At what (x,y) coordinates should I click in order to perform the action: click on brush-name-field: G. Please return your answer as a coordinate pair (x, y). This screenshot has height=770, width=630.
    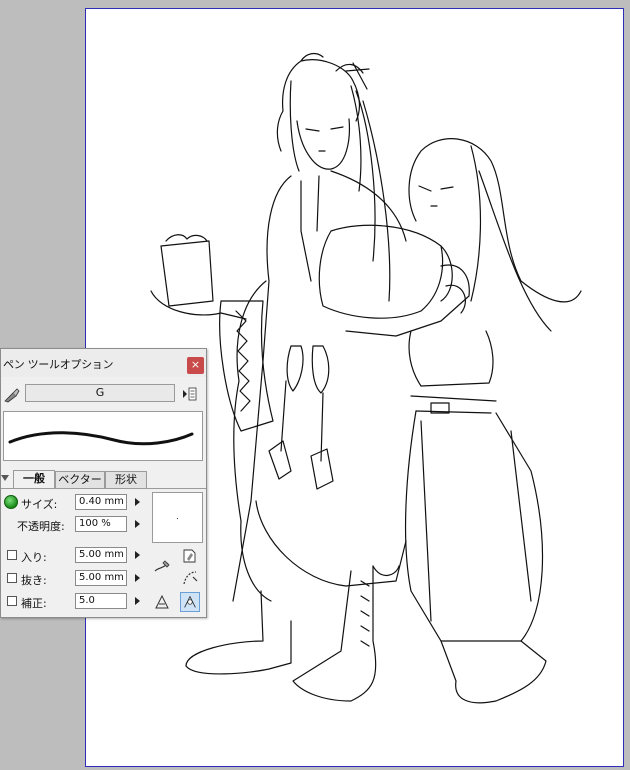
    Looking at the image, I should click on (100, 393).